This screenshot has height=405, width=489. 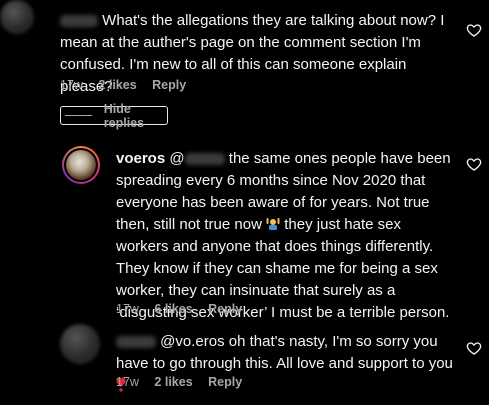 I want to click on comment-age: 17w, so click(x=71, y=85).